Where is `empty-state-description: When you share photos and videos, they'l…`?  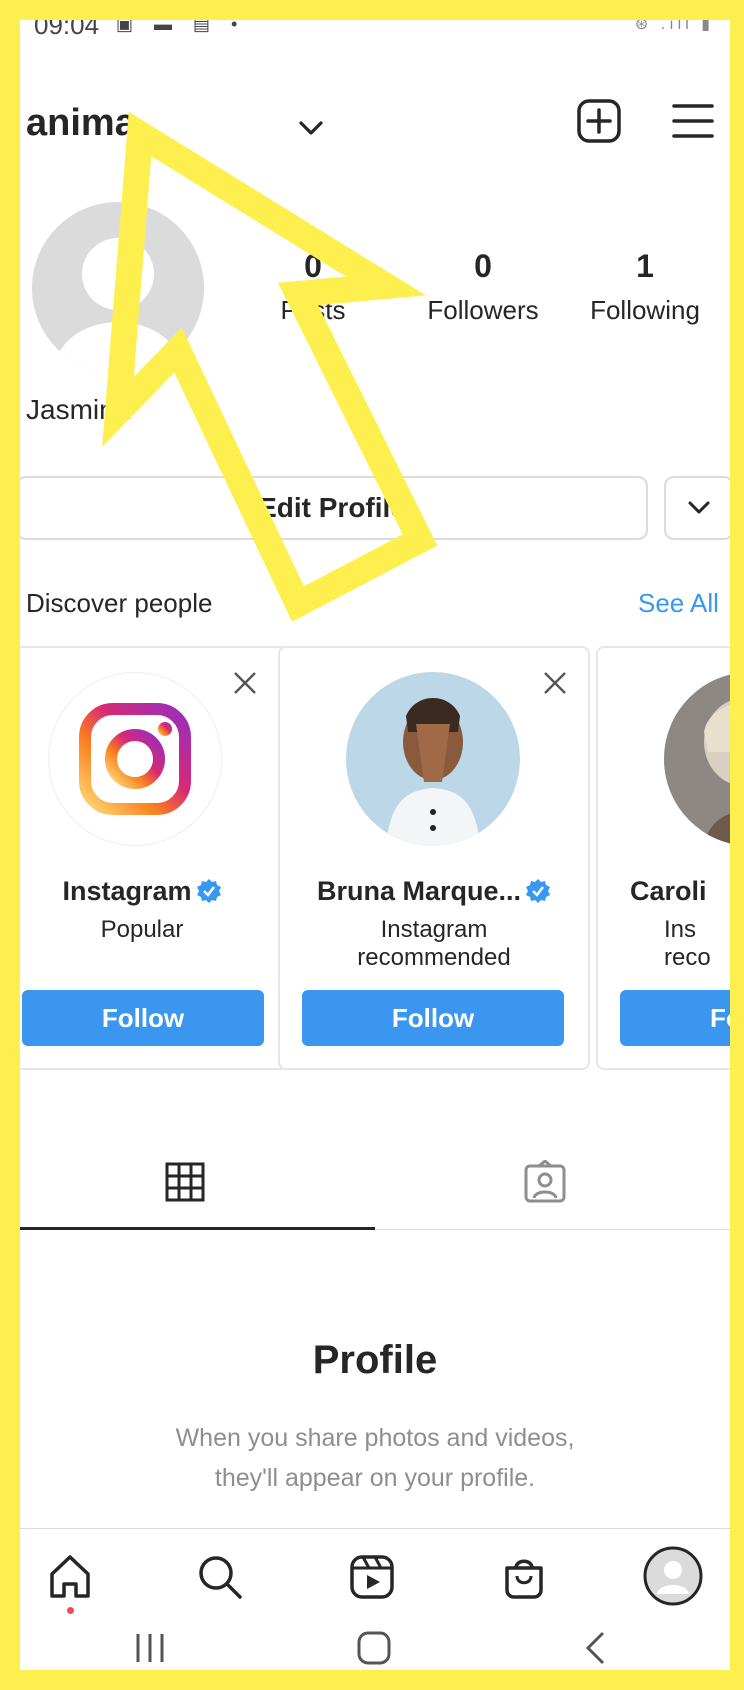 empty-state-description: When you share photos and videos, they'l… is located at coordinates (375, 1458).